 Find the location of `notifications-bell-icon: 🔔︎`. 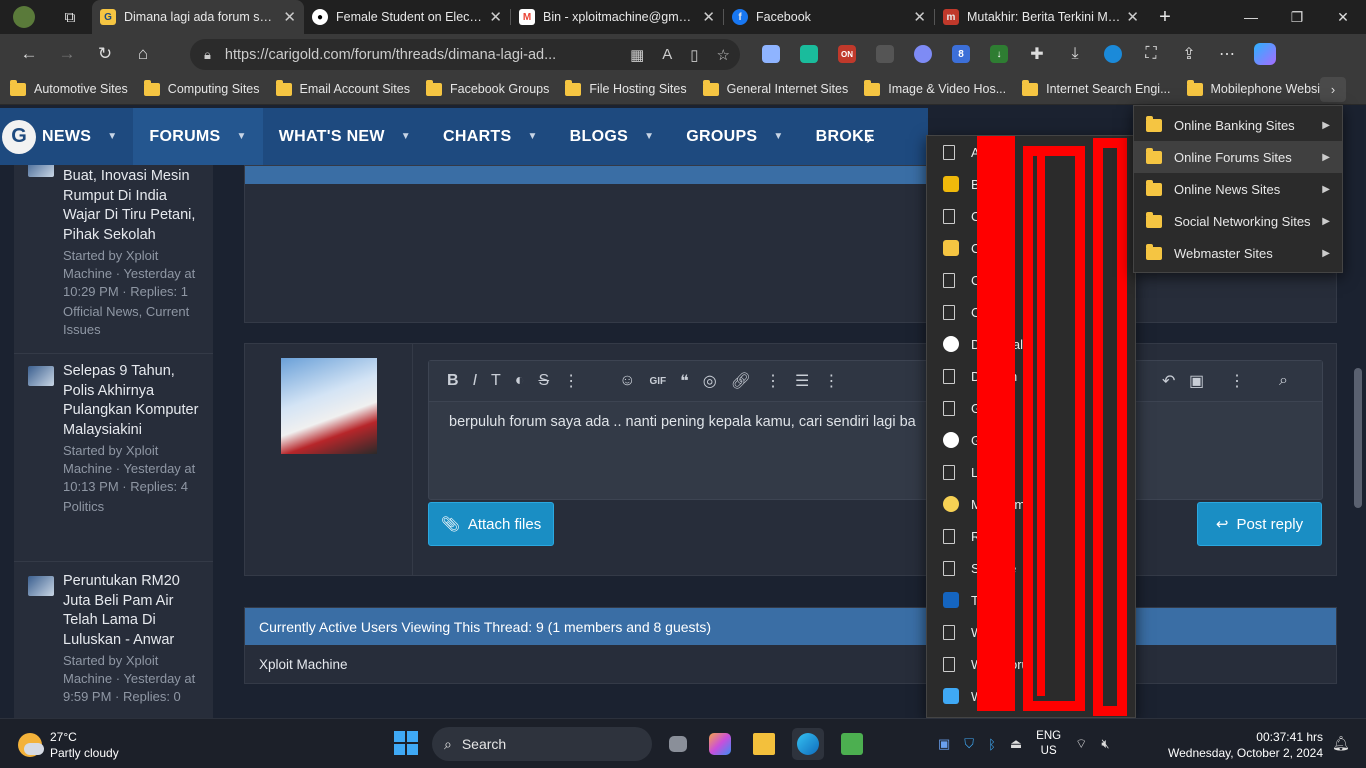

notifications-bell-icon: 🔔︎ is located at coordinates (1341, 743).